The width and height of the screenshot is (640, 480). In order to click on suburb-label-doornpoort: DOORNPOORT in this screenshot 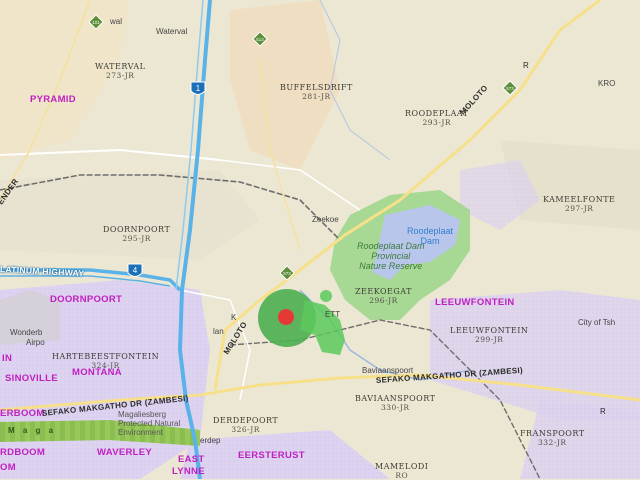, I will do `click(86, 299)`.